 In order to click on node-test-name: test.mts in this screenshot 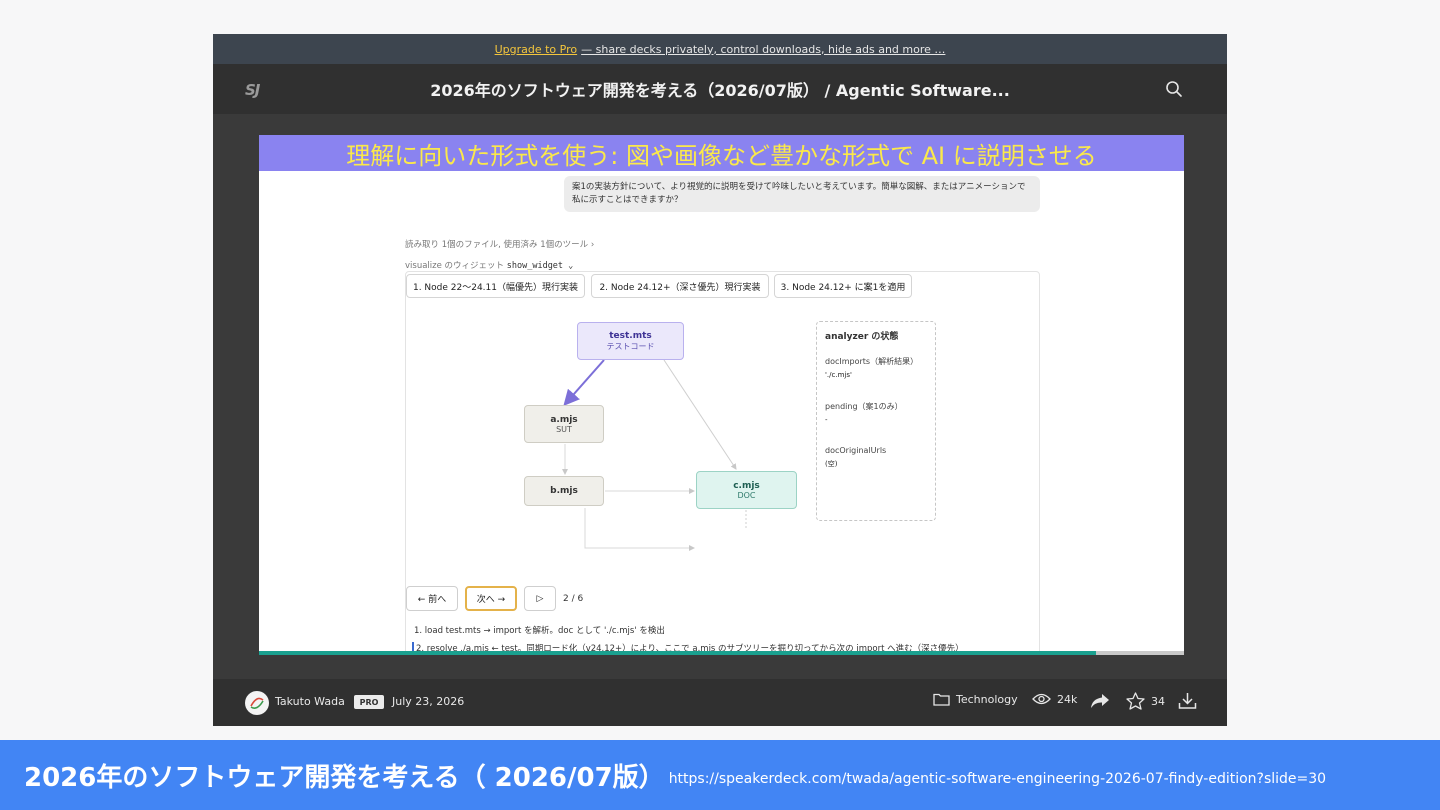, I will do `click(630, 335)`.